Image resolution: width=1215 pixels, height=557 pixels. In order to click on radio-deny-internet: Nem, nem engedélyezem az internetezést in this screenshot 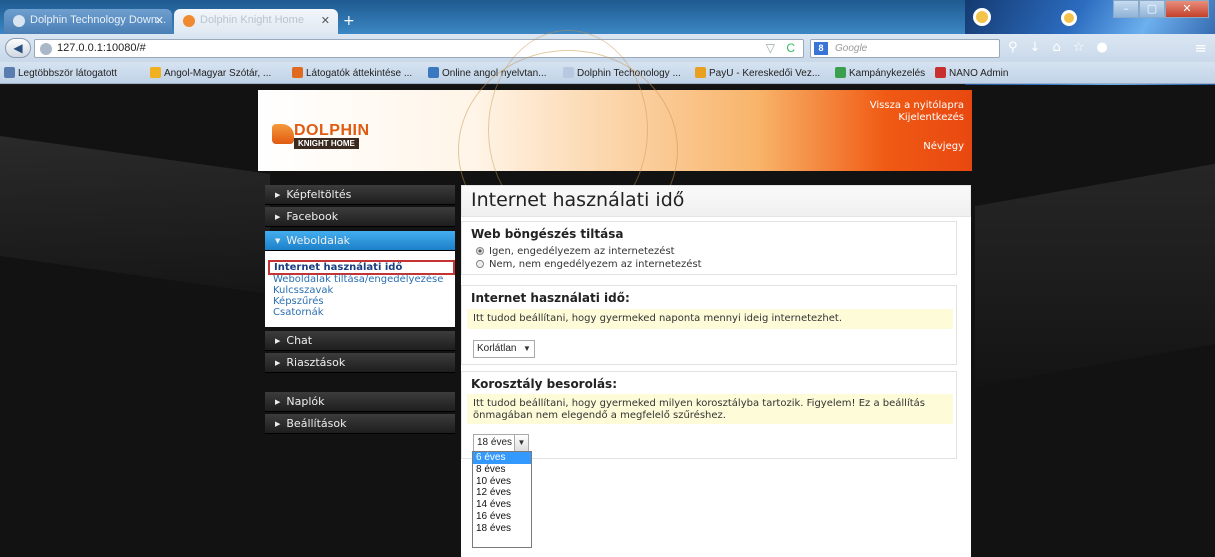, I will do `click(589, 264)`.